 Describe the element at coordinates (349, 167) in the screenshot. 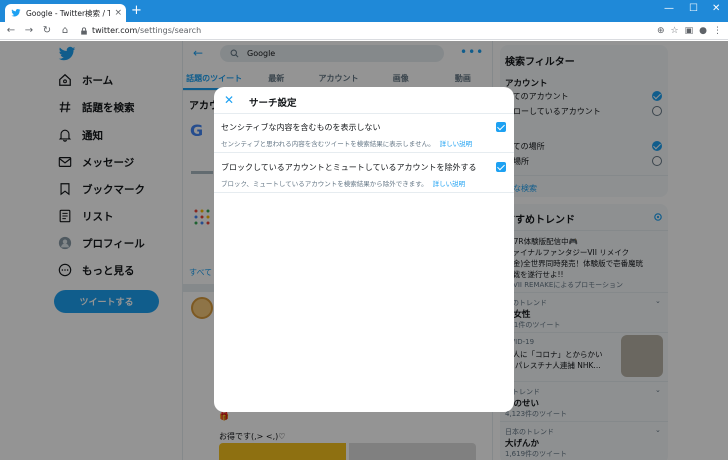

I see `option-label: ブロックしているアカウントとミュートしているアカウントを除外する` at that location.